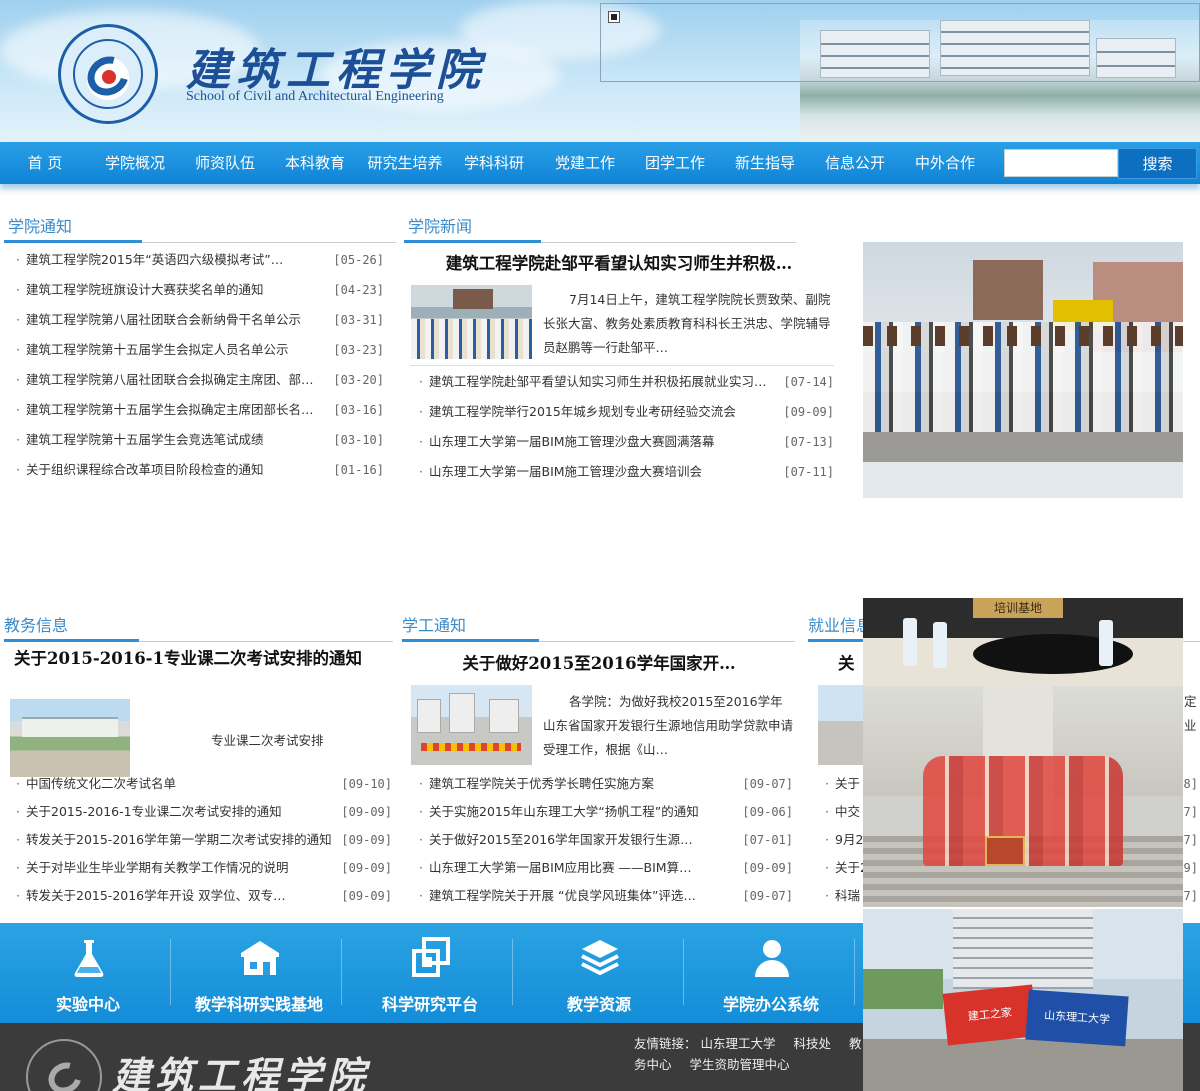  What do you see at coordinates (200, 290) in the screenshot?
I see `list-item: · 建筑工程学院班旗设计大赛获奖名单的通知 [04-23]` at bounding box center [200, 290].